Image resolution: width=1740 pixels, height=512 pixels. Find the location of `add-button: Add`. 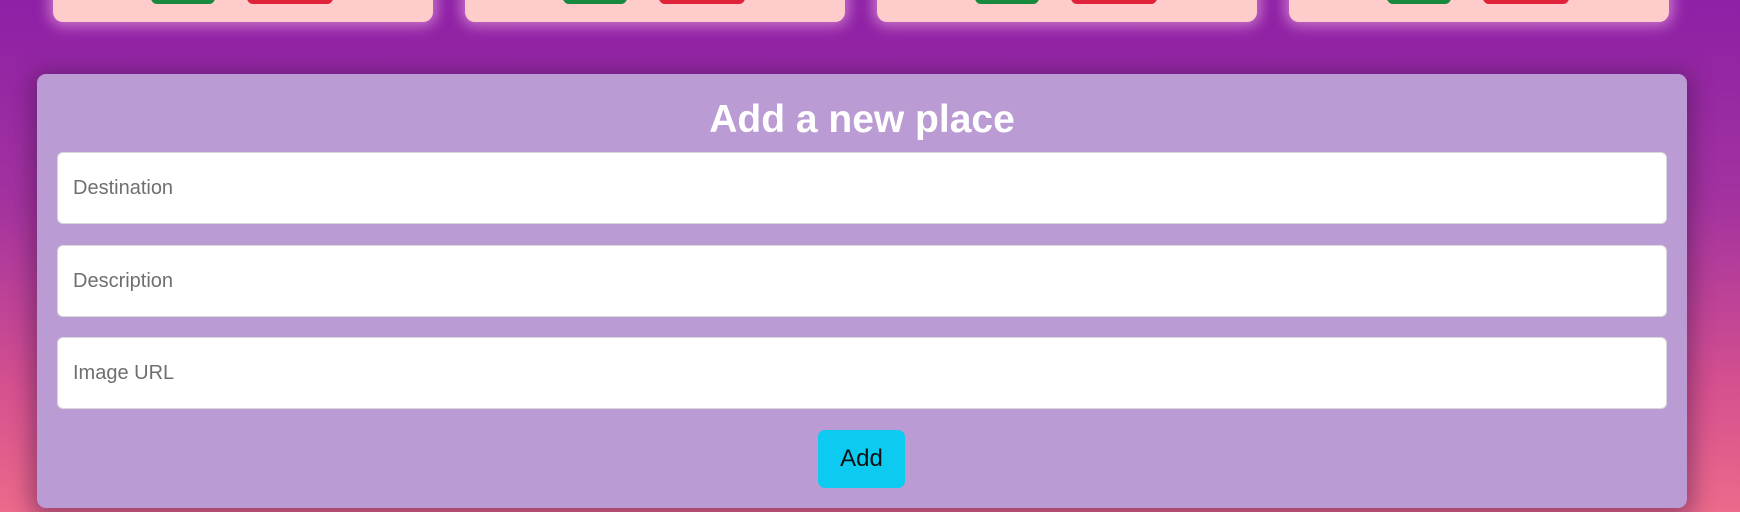

add-button: Add is located at coordinates (861, 459).